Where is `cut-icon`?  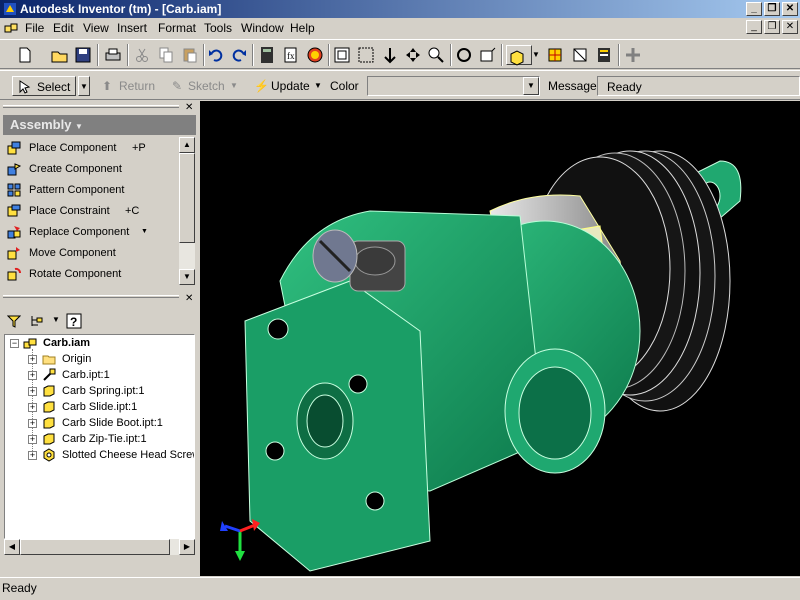 cut-icon is located at coordinates (142, 55).